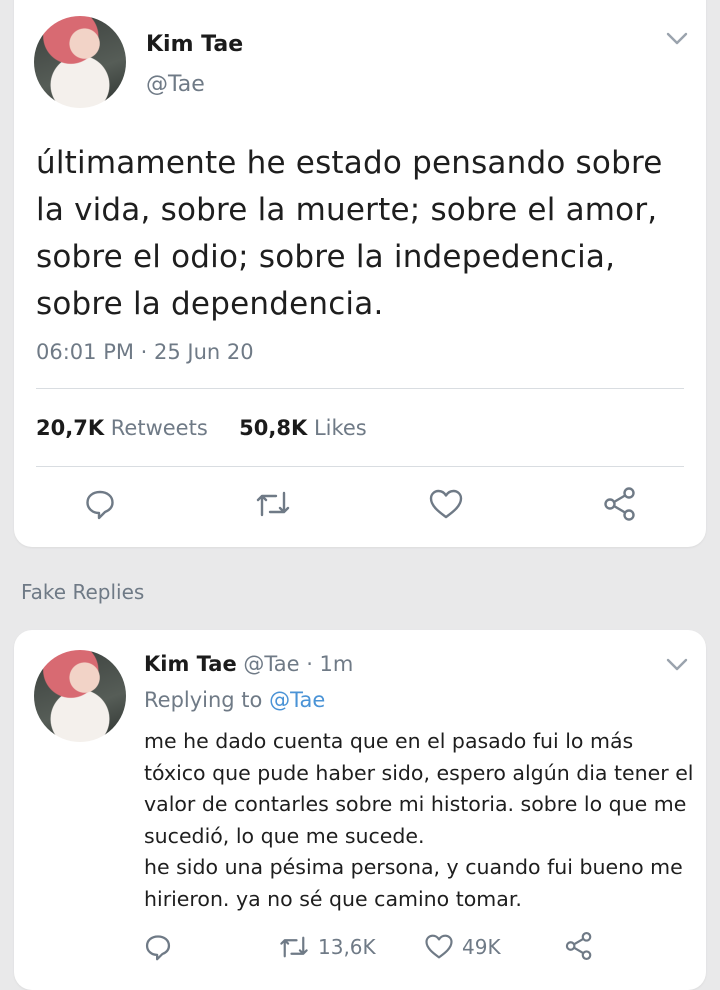  What do you see at coordinates (175, 84) in the screenshot?
I see `author-handle: @Tae` at bounding box center [175, 84].